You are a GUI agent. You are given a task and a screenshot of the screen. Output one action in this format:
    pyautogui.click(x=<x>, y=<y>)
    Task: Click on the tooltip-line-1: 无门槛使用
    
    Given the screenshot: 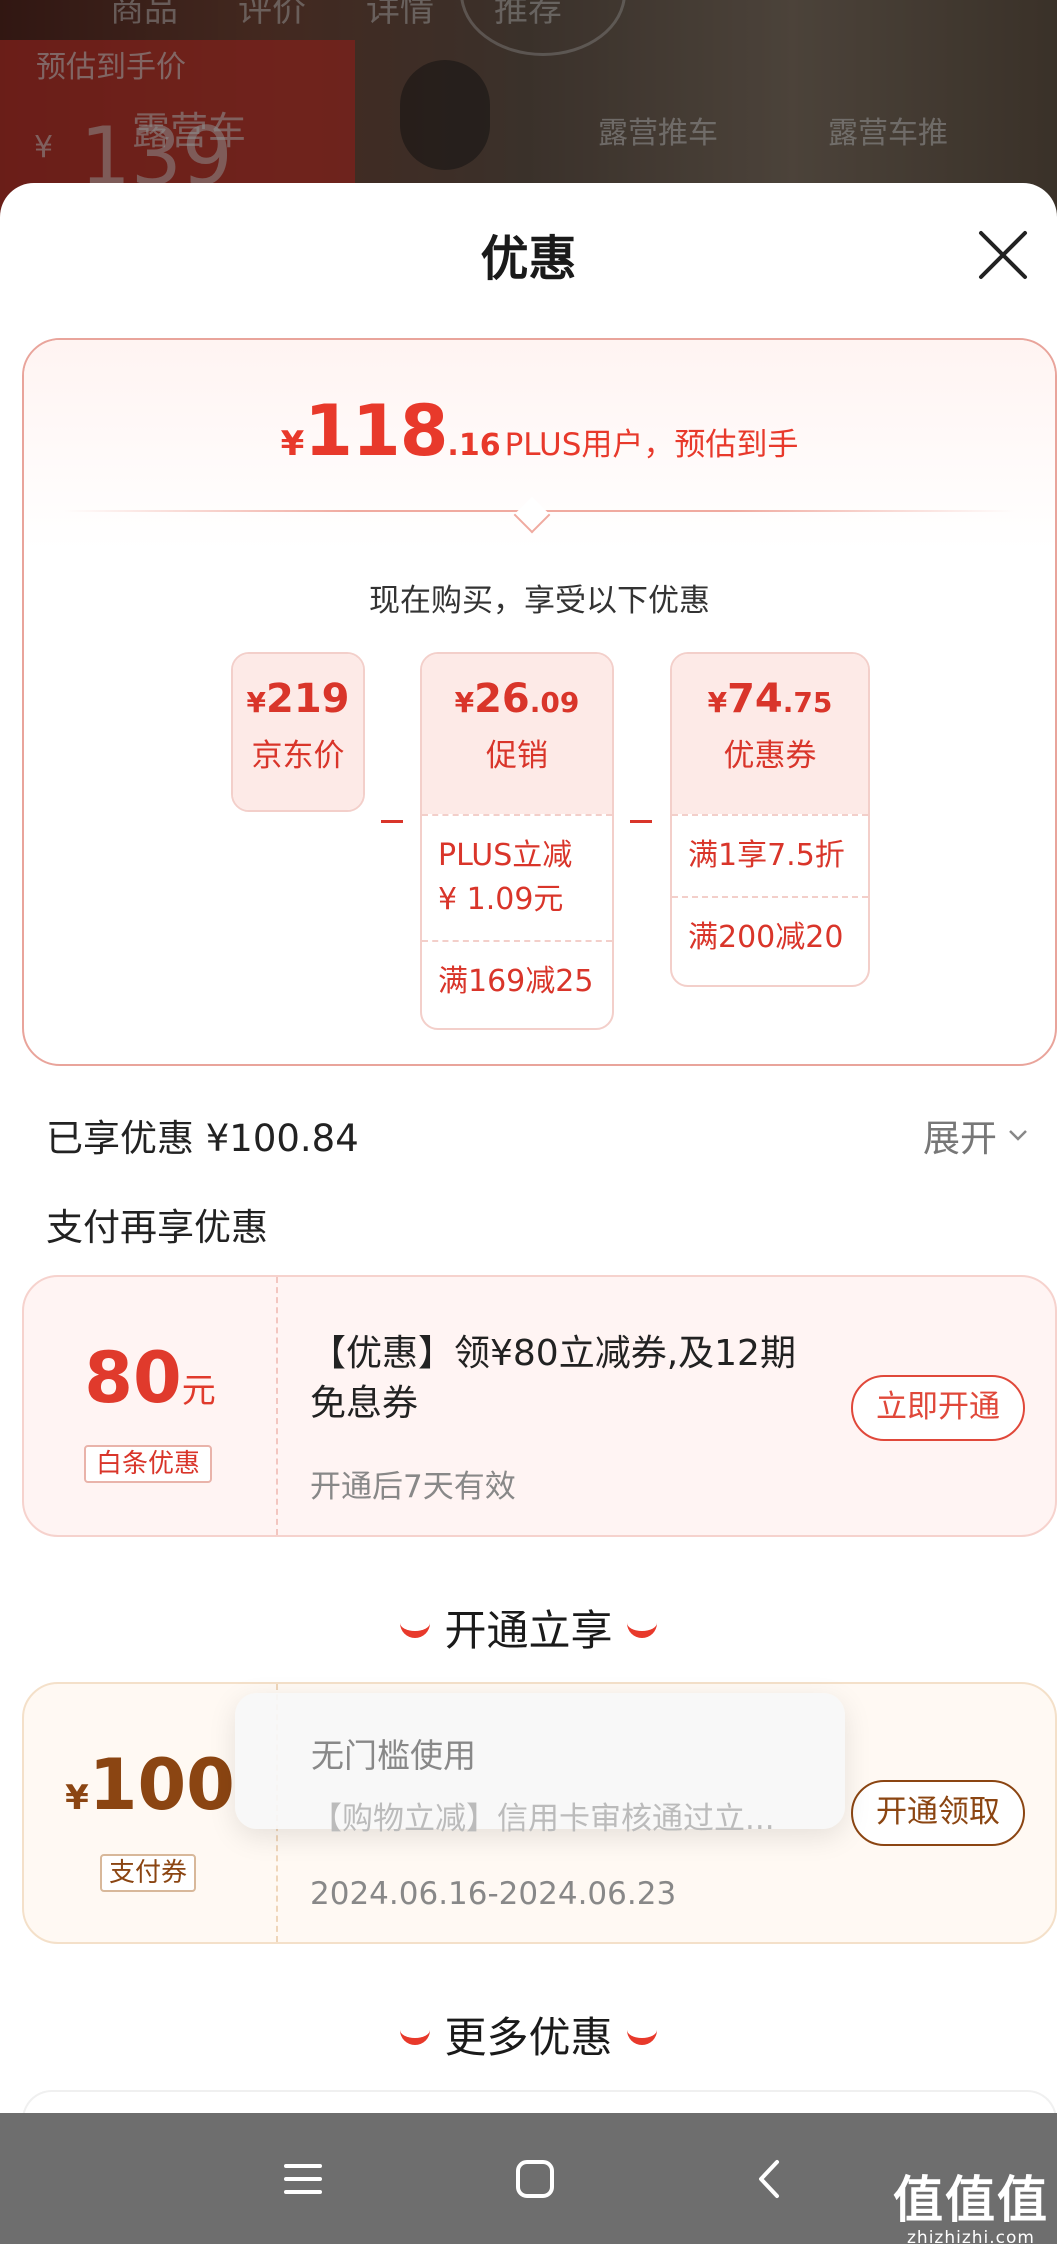 What is the action you would take?
    pyautogui.click(x=393, y=1755)
    